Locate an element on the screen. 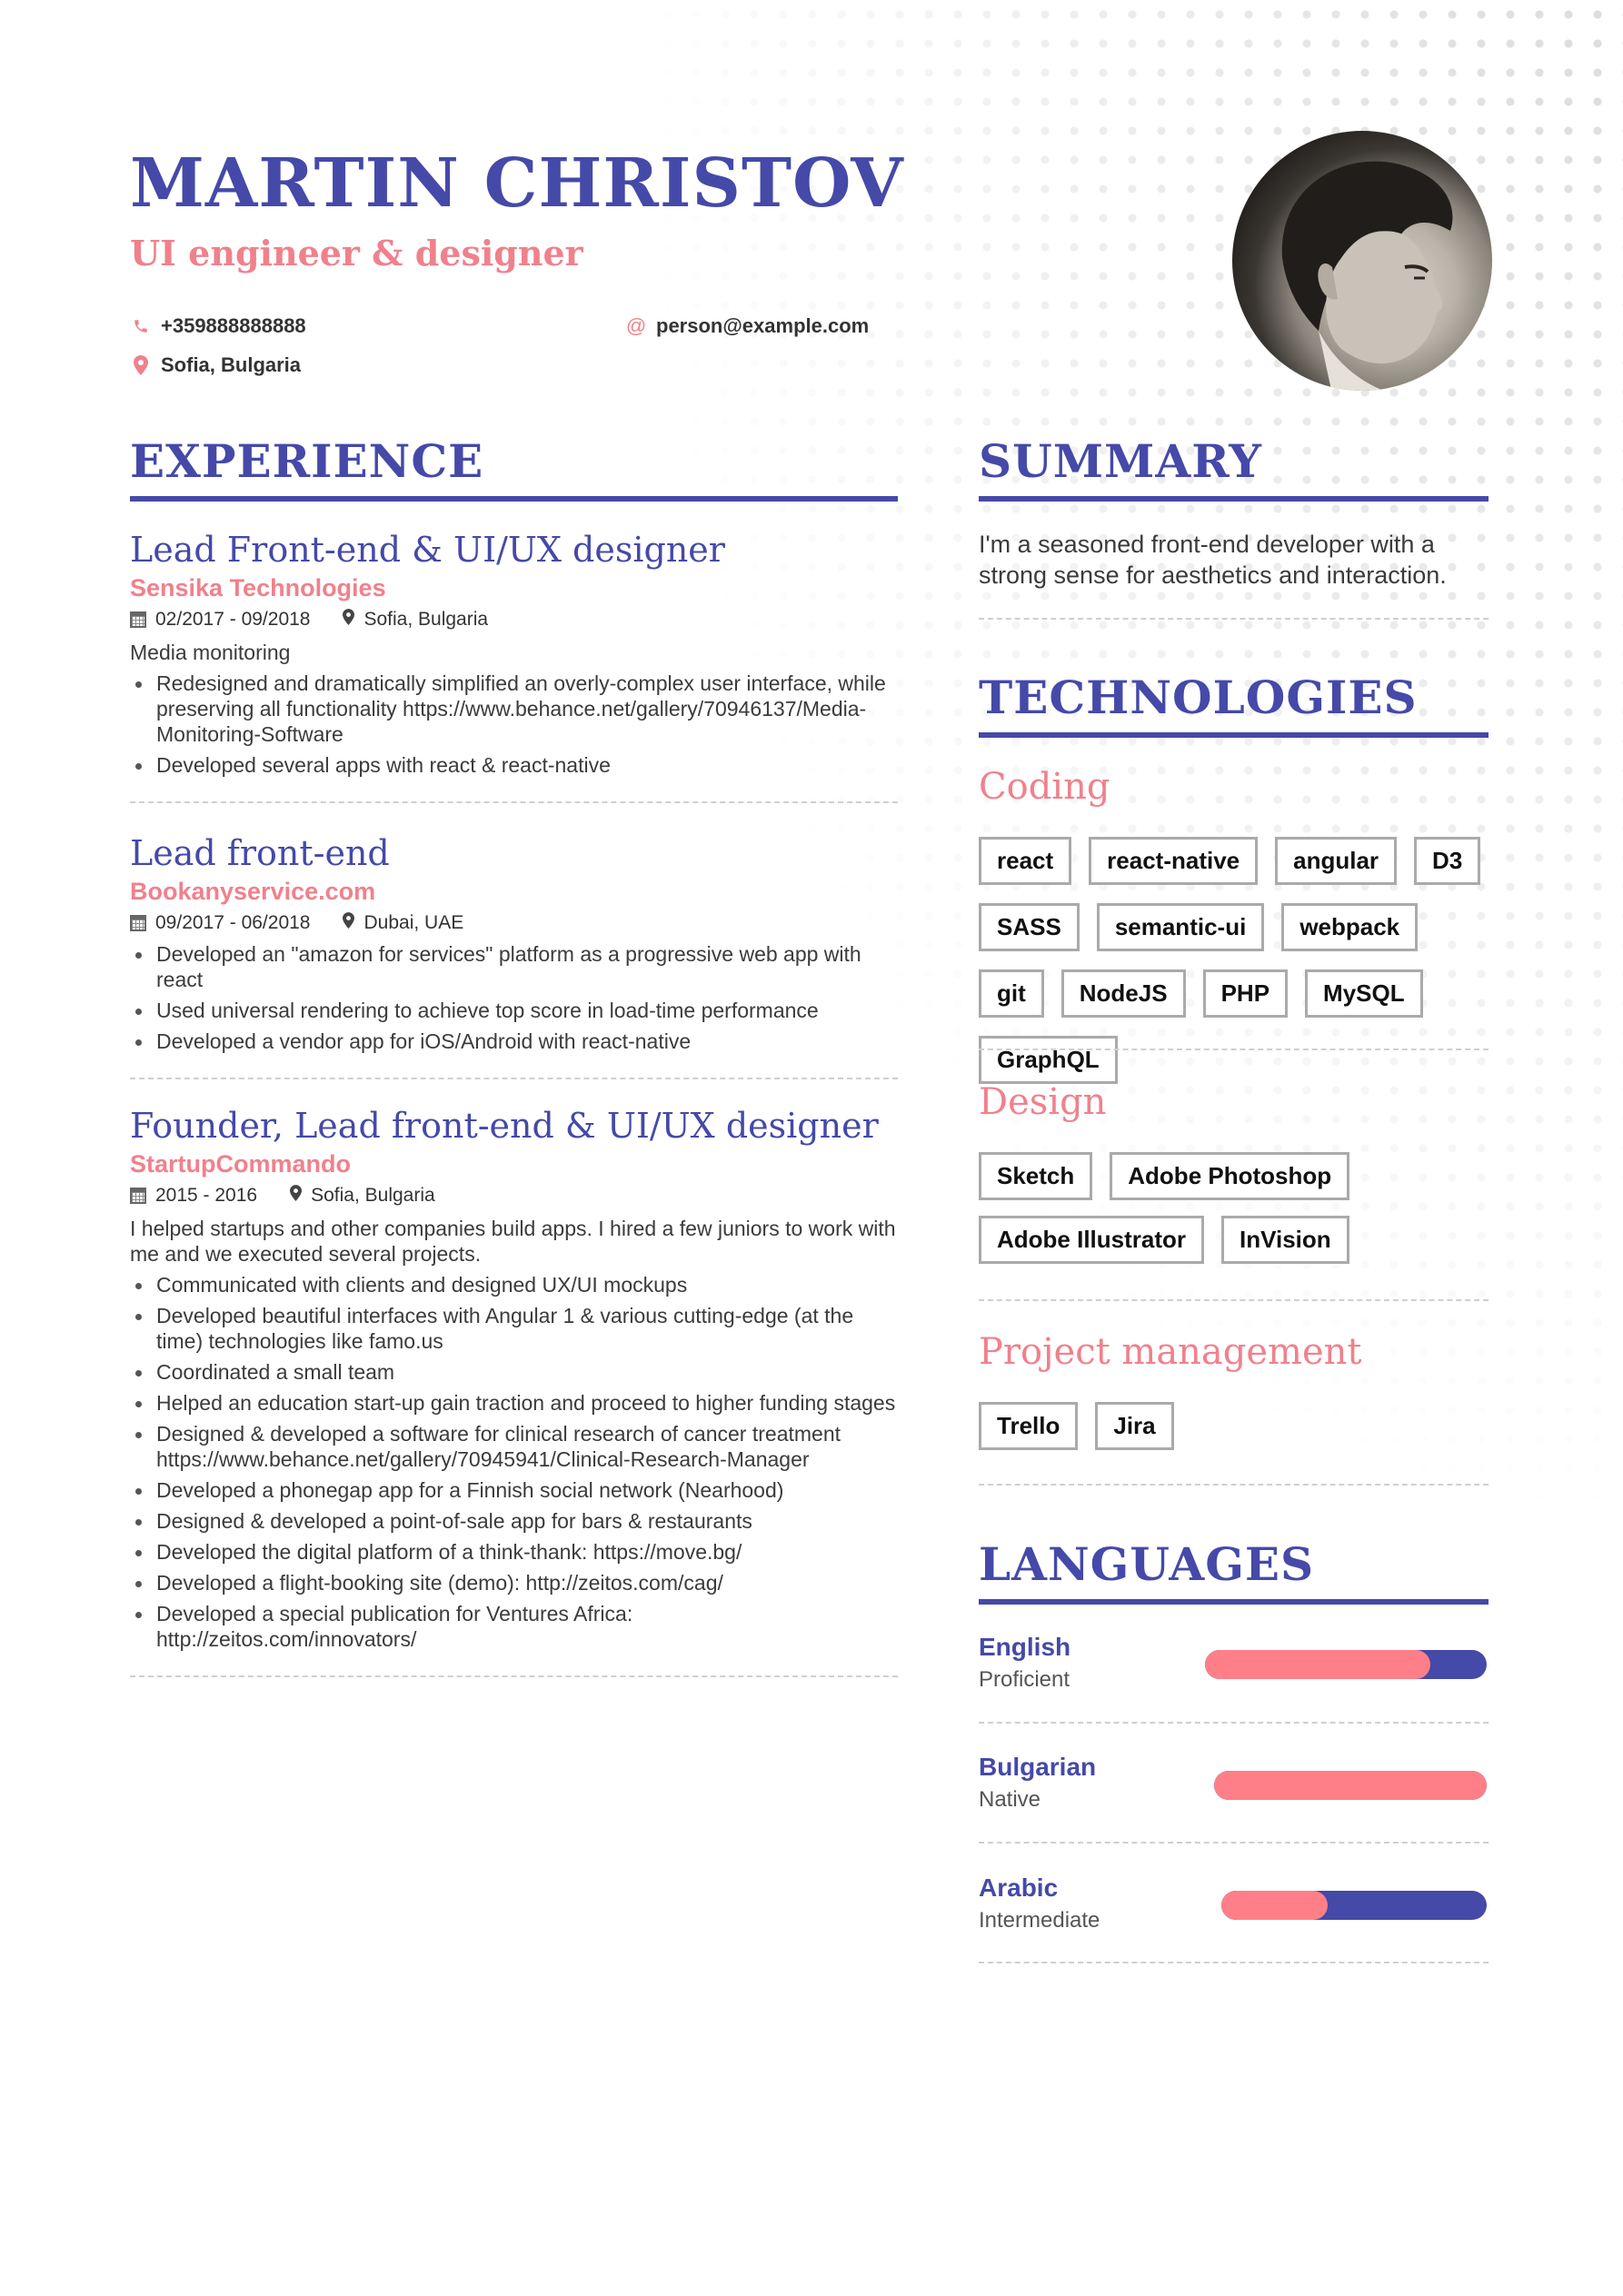 The image size is (1623, 2296). skill-tag: PHP is located at coordinates (1245, 993).